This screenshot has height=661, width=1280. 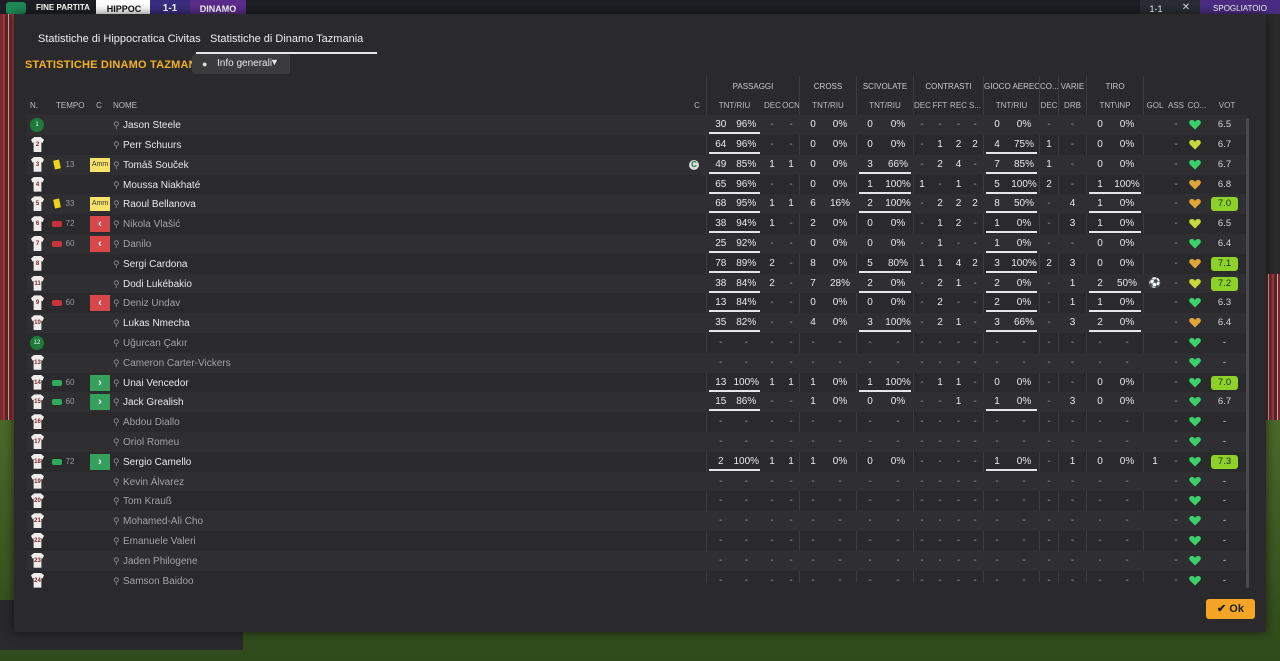 I want to click on player-name: ⚲ Uğurcan Çakır, so click(x=150, y=343).